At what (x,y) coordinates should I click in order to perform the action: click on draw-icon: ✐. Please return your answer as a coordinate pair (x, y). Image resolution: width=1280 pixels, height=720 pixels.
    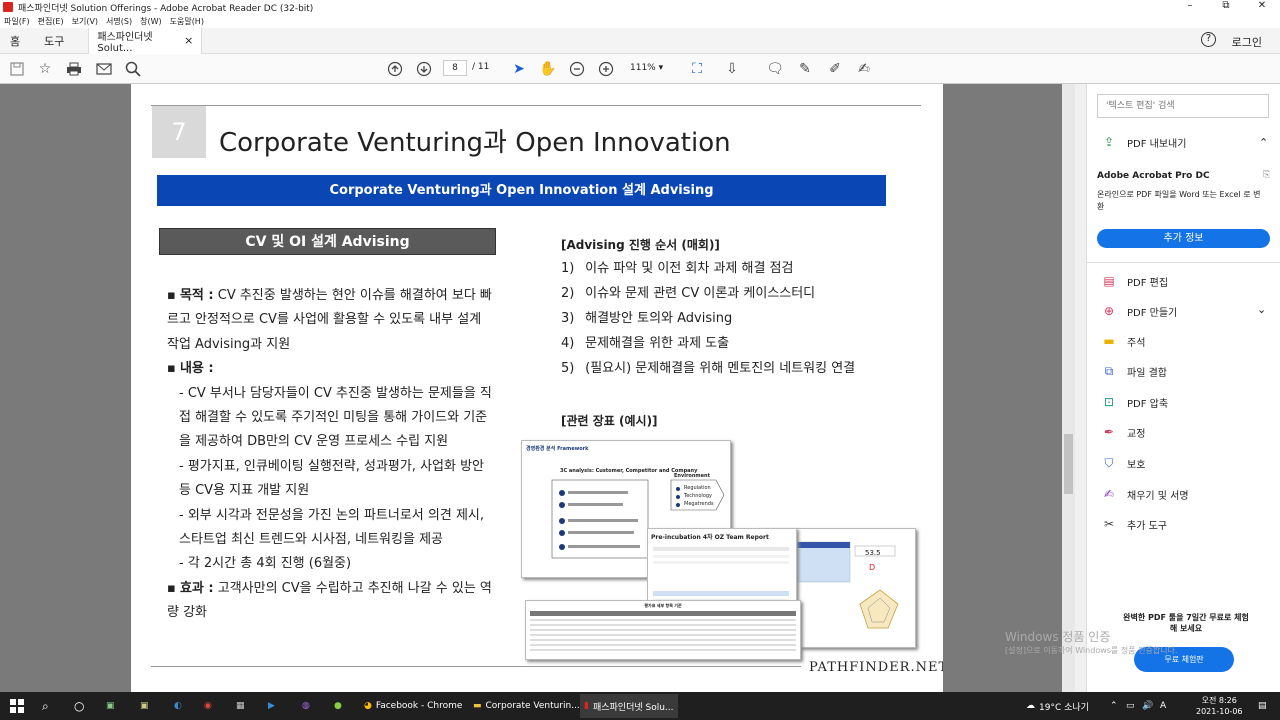
    Looking at the image, I should click on (835, 69).